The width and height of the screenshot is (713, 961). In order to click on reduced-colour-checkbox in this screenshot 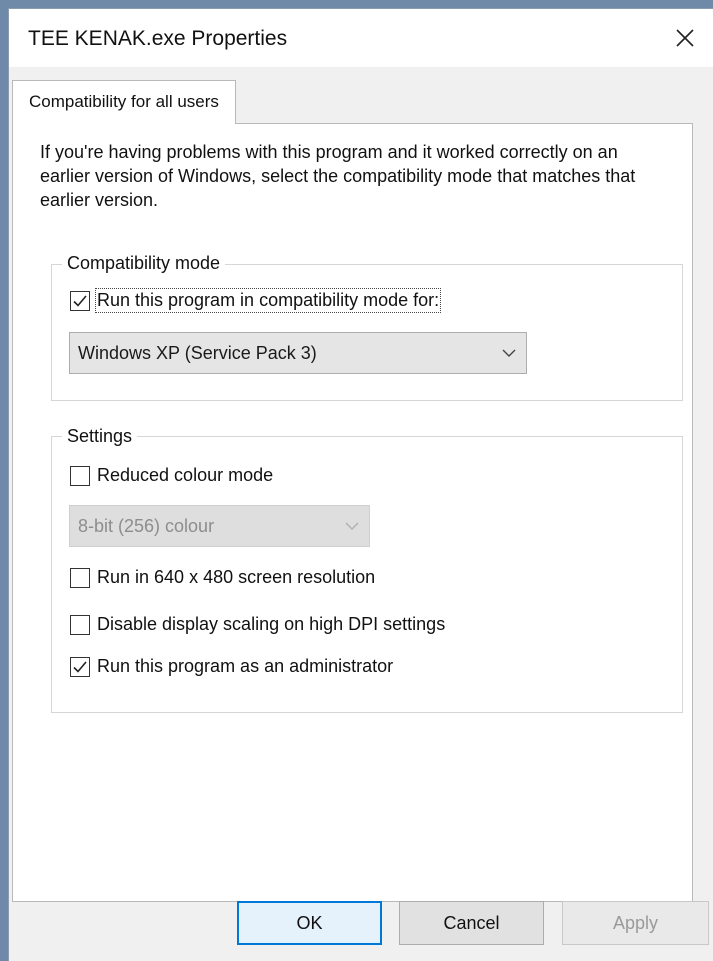, I will do `click(80, 475)`.